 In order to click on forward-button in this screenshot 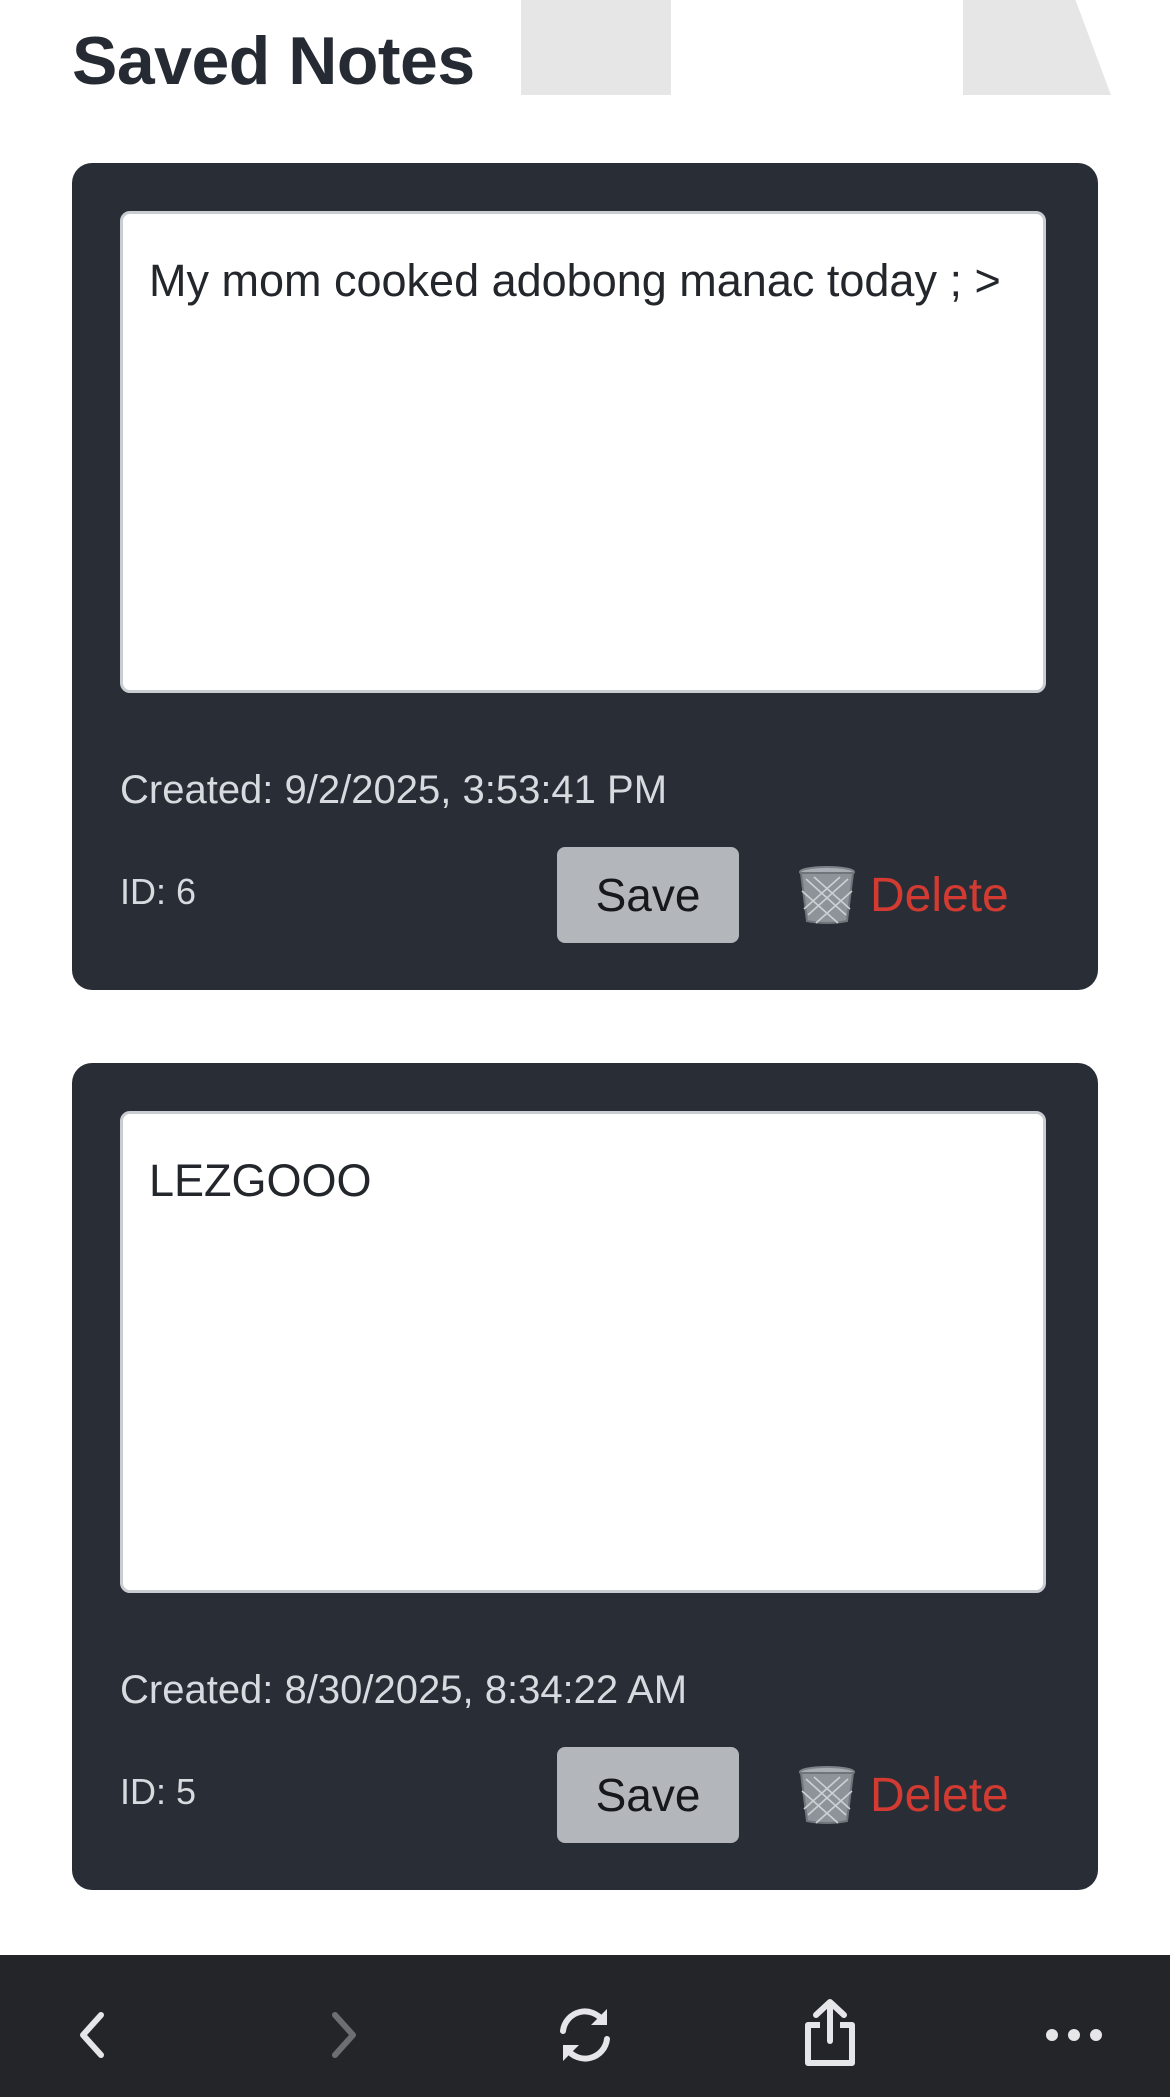, I will do `click(343, 2035)`.